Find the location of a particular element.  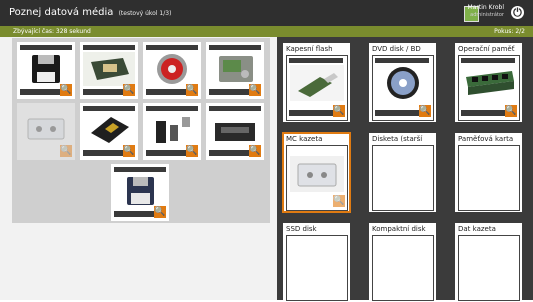

floppy-disk-image is located at coordinates (46, 69).